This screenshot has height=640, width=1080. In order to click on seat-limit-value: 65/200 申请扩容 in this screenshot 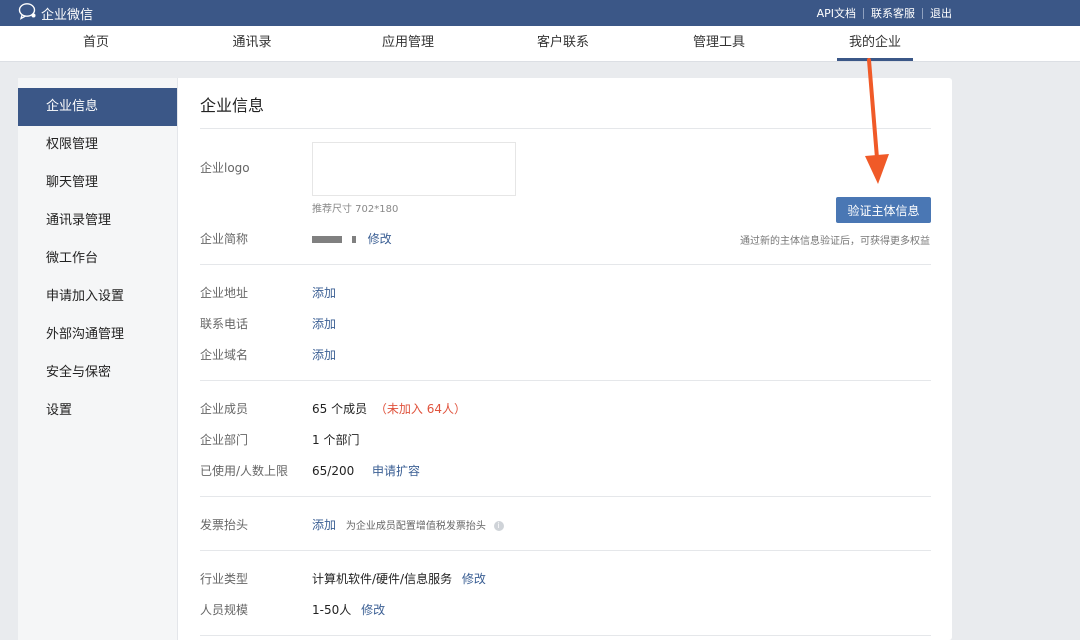, I will do `click(366, 470)`.